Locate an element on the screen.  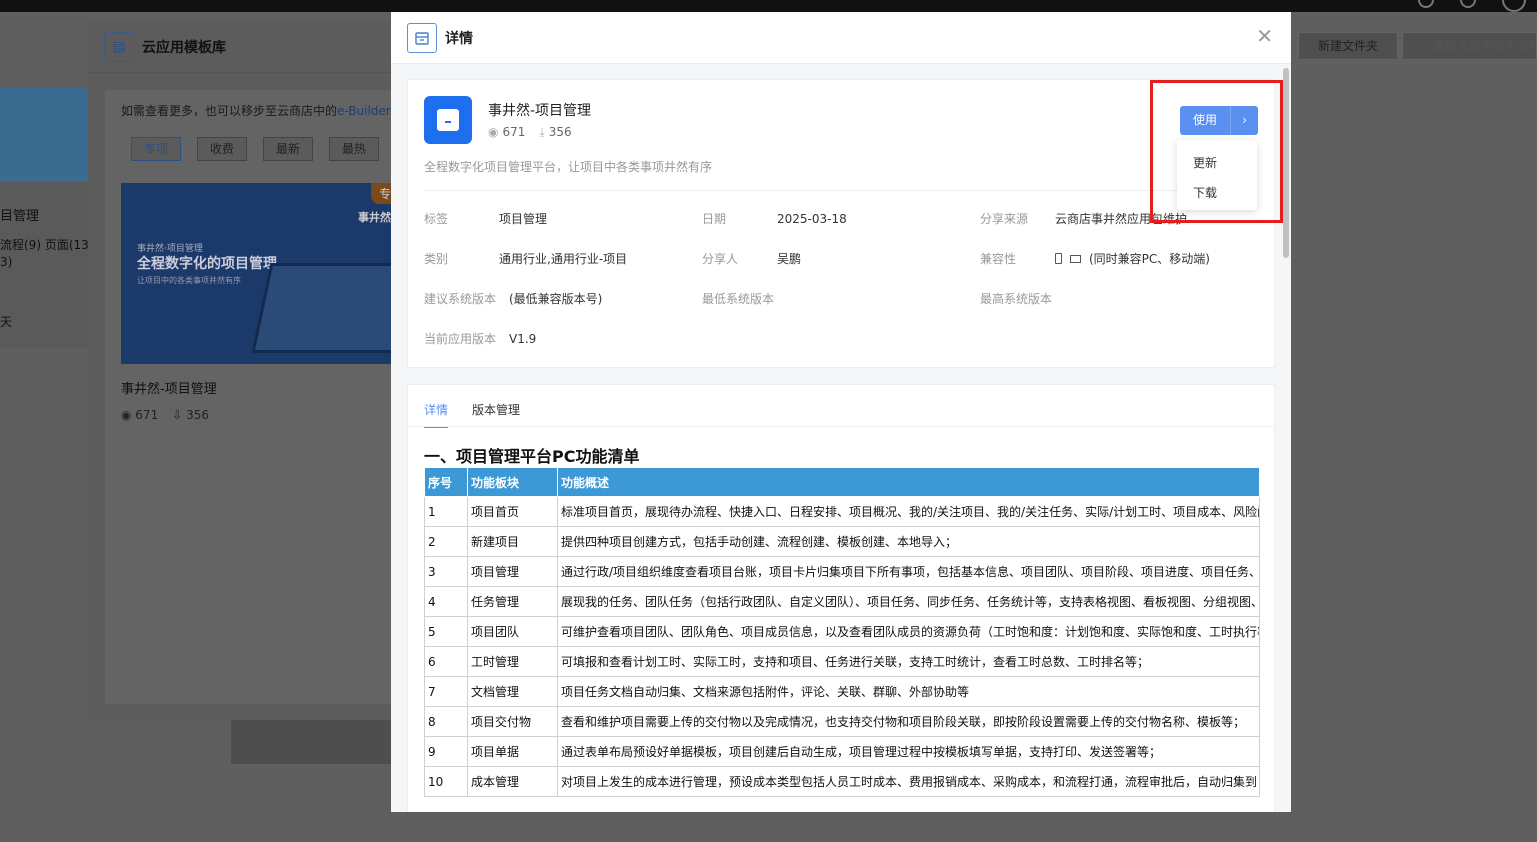
new-folder-button: 新建文件夹 is located at coordinates (1348, 46).